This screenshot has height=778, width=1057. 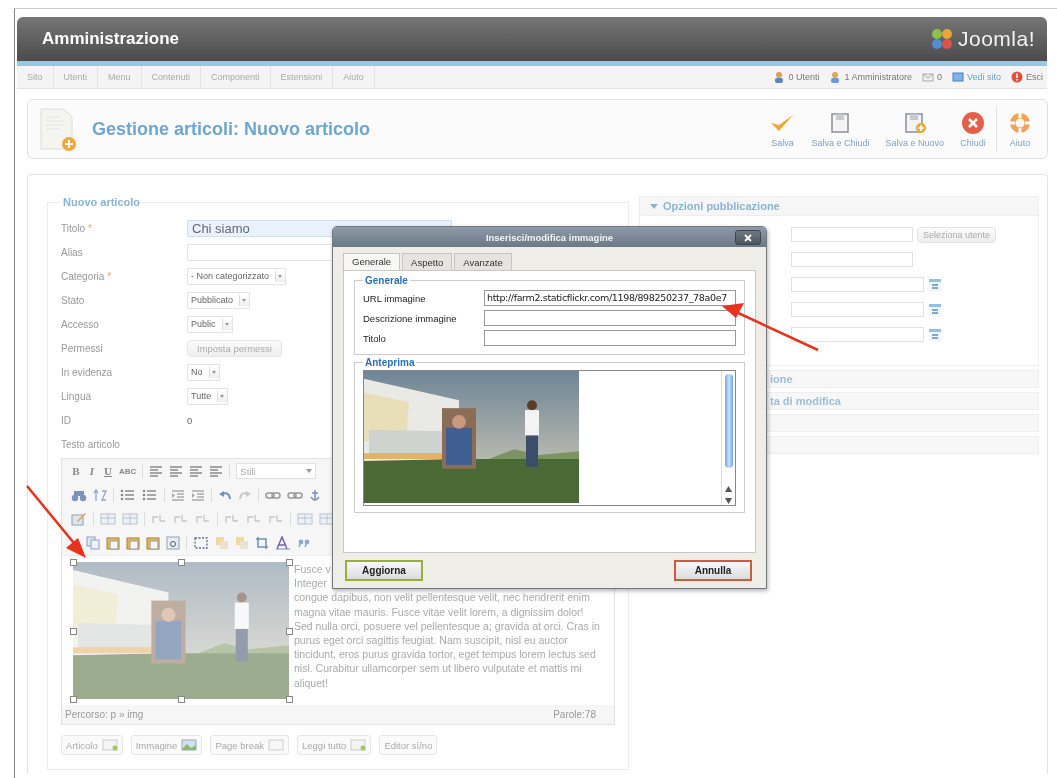 What do you see at coordinates (79, 495) in the screenshot?
I see `binoculars-icon` at bounding box center [79, 495].